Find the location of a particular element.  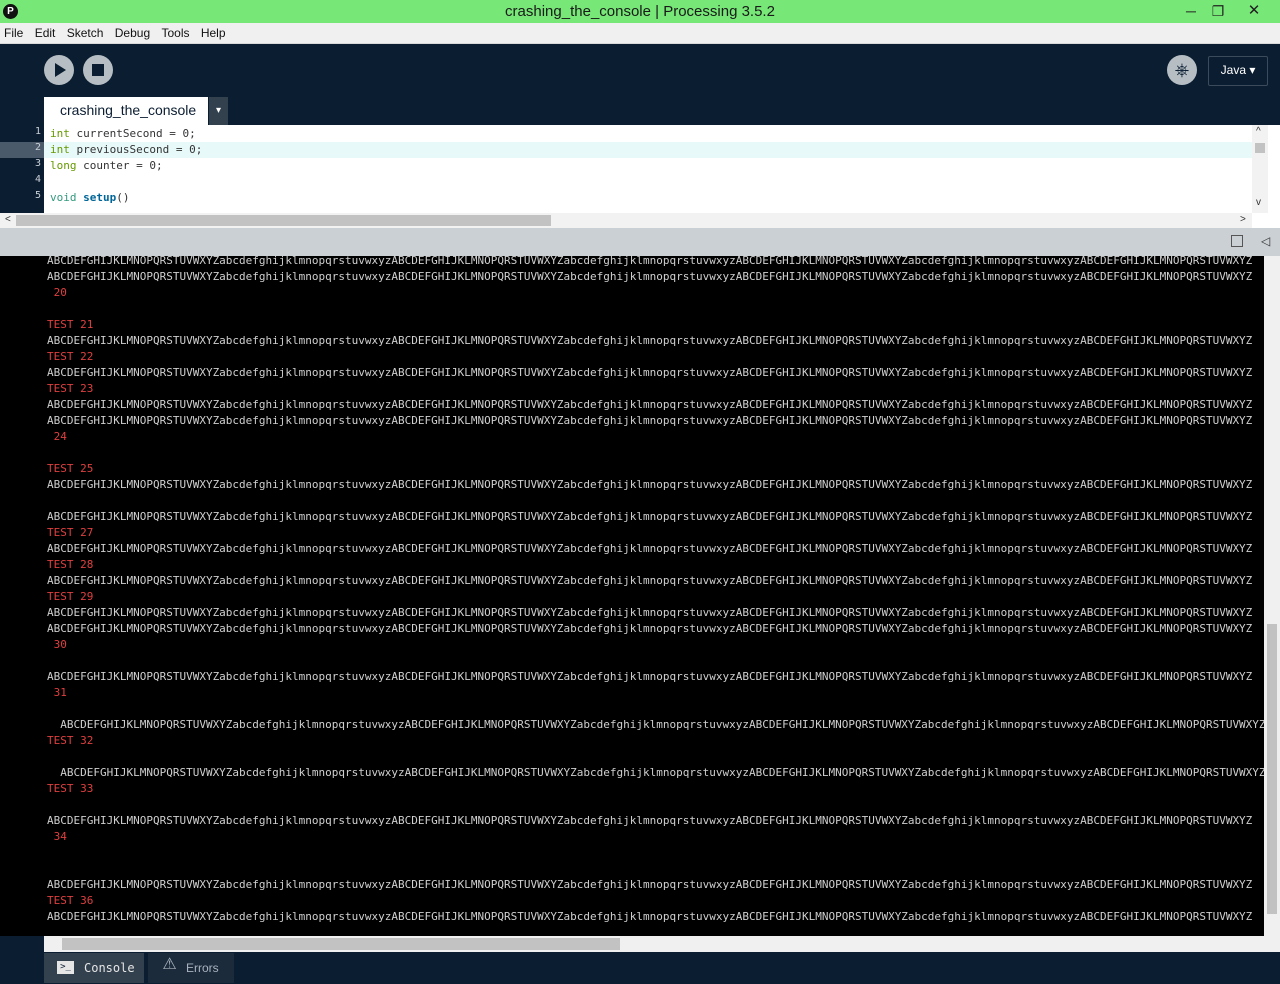

console-test-line: 34 is located at coordinates (57, 836).